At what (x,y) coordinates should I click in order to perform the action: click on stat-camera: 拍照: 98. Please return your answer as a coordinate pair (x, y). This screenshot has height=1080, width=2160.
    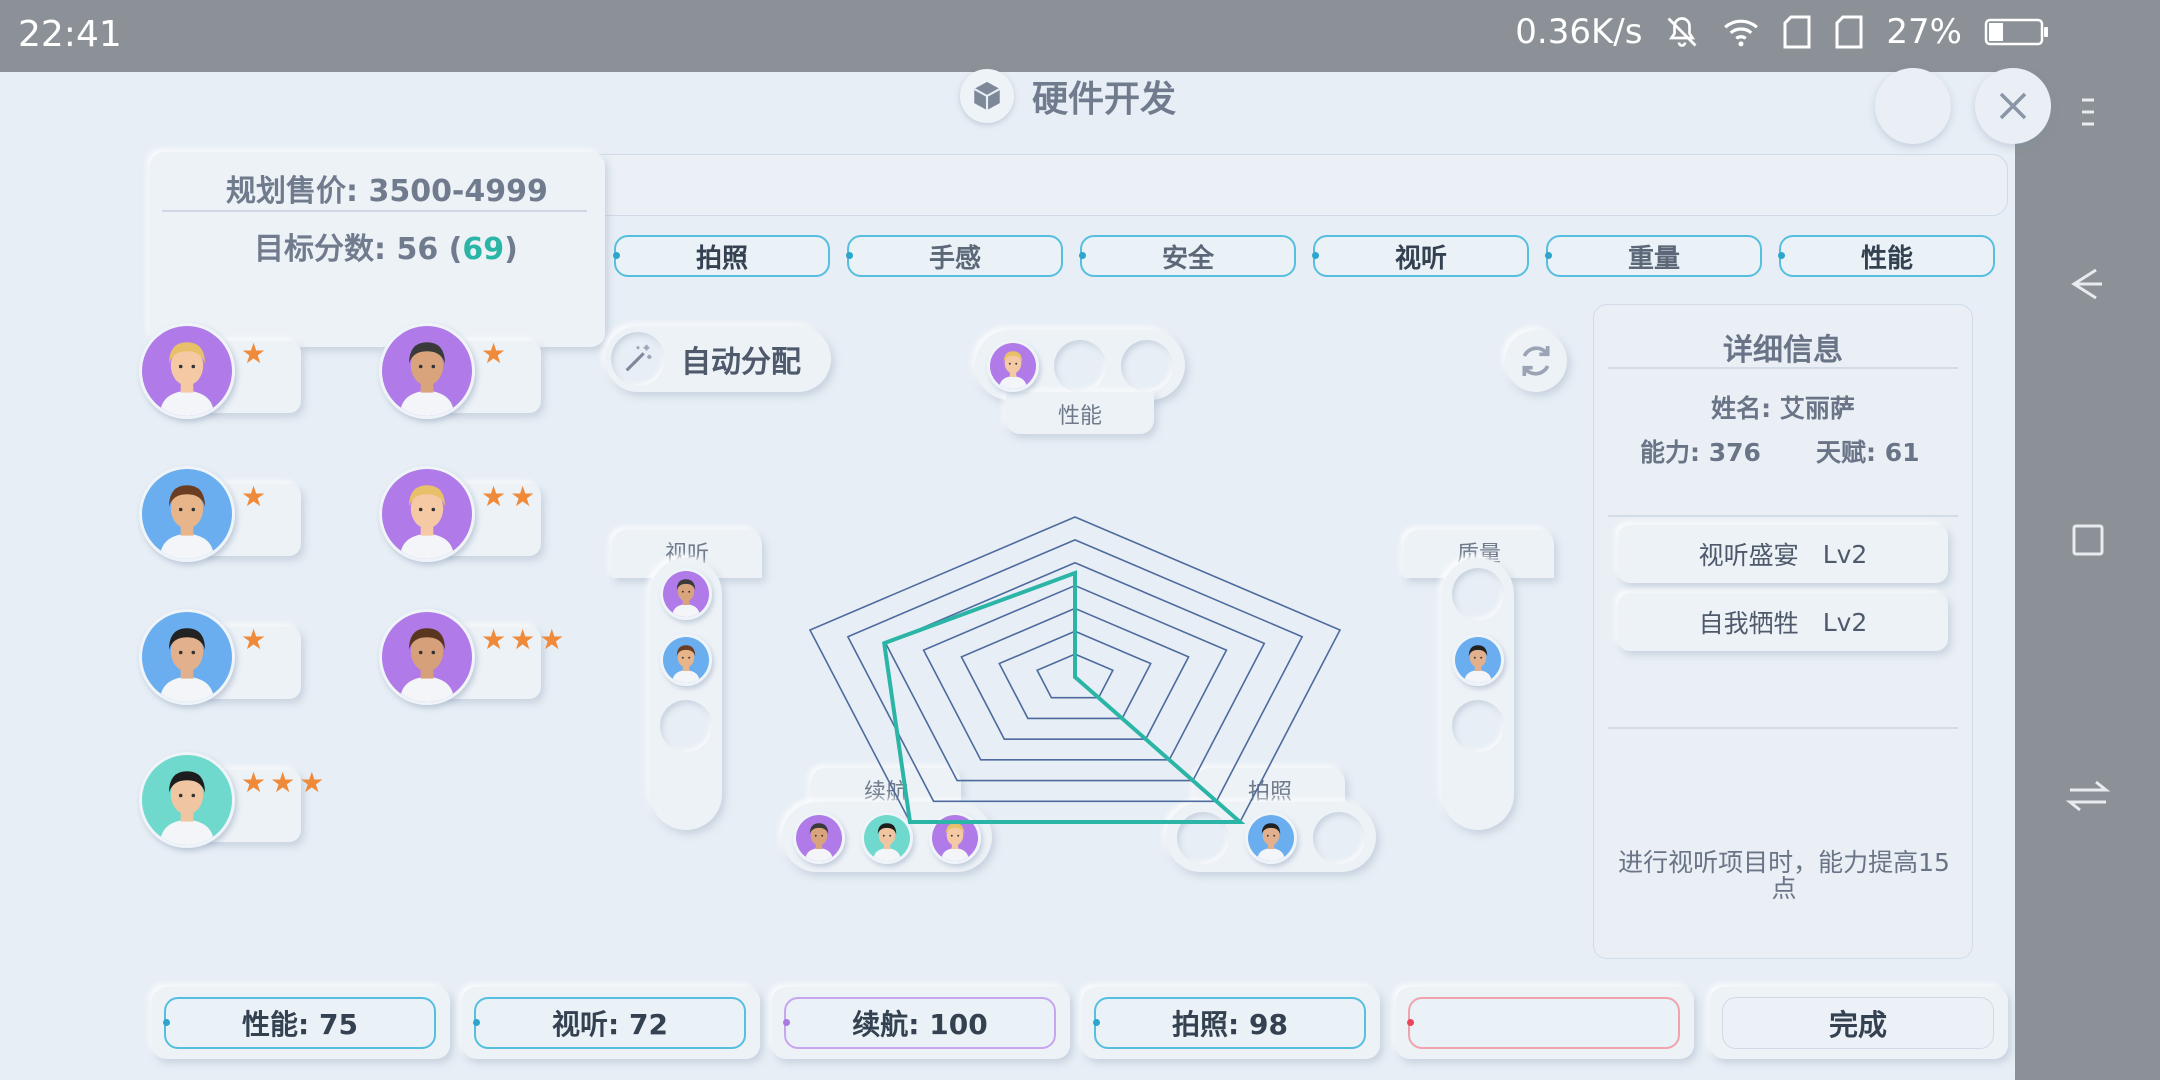
    Looking at the image, I should click on (1231, 1023).